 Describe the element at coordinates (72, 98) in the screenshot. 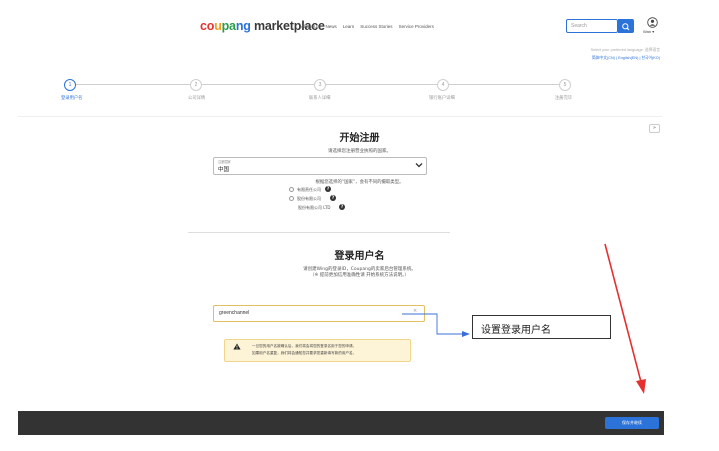

I see `step-label-1: 登录用户名` at that location.